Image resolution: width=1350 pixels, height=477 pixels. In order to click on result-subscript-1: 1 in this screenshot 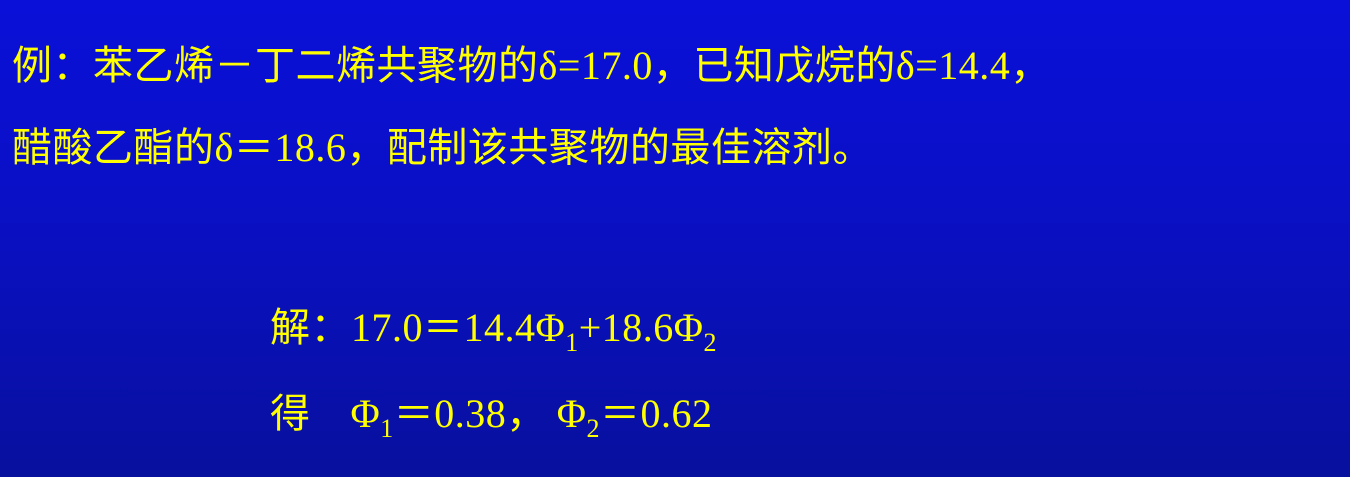, I will do `click(387, 428)`.